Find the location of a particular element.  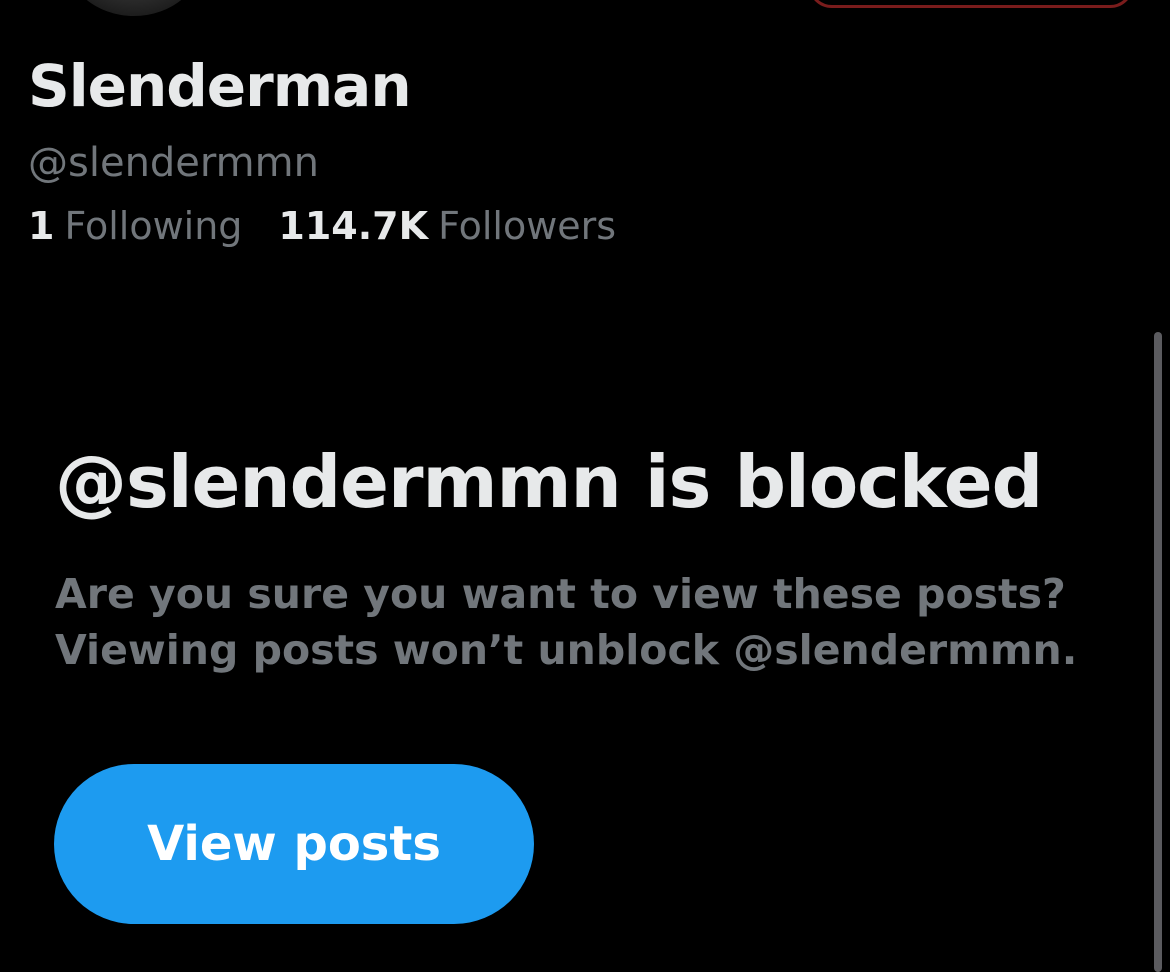

profile-handle: @slendermmn is located at coordinates (173, 163).